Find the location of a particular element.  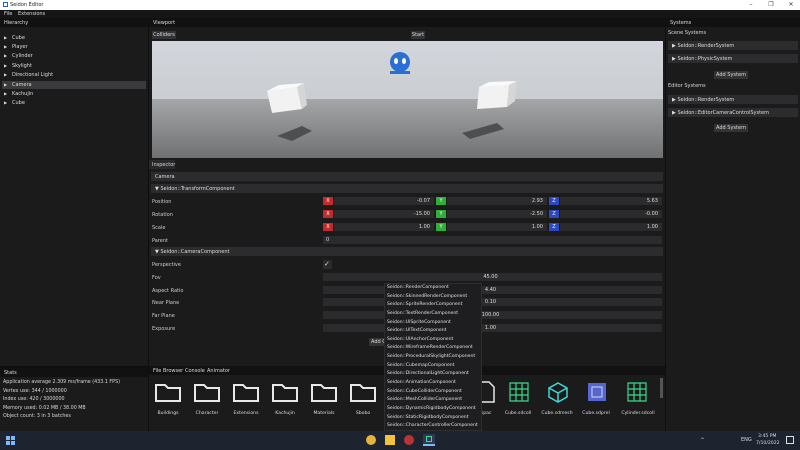

file-item-character: Character is located at coordinates (207, 413).